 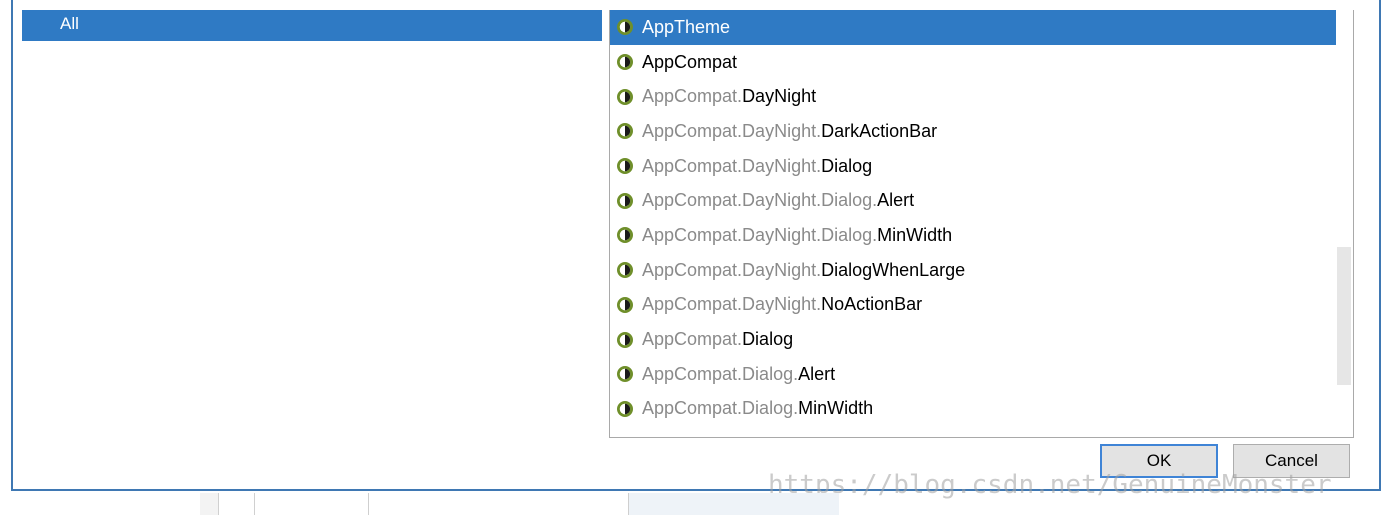 What do you see at coordinates (368, 504) in the screenshot?
I see `background-window-divider` at bounding box center [368, 504].